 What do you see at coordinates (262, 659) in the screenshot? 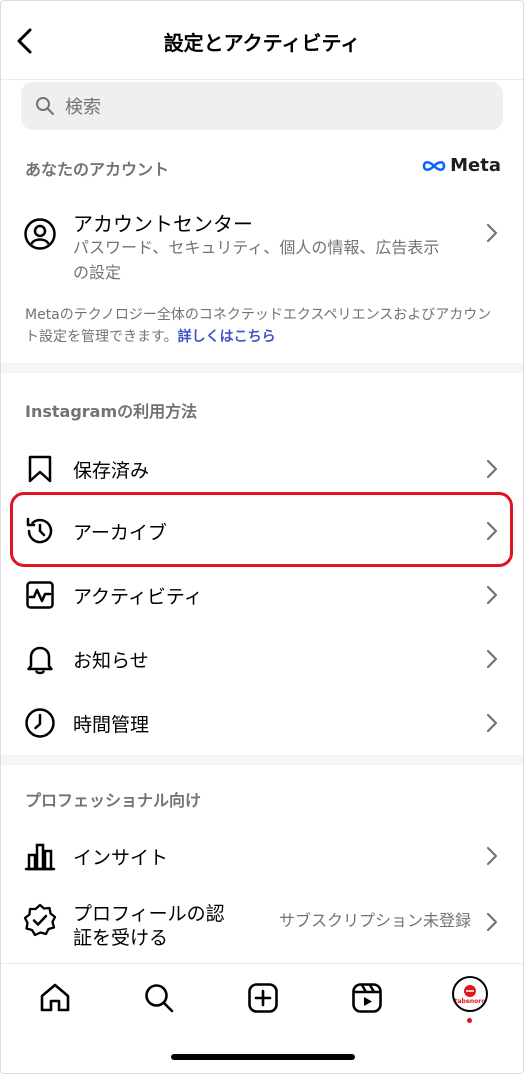
I see `menu-item-notifications: お知らせ` at bounding box center [262, 659].